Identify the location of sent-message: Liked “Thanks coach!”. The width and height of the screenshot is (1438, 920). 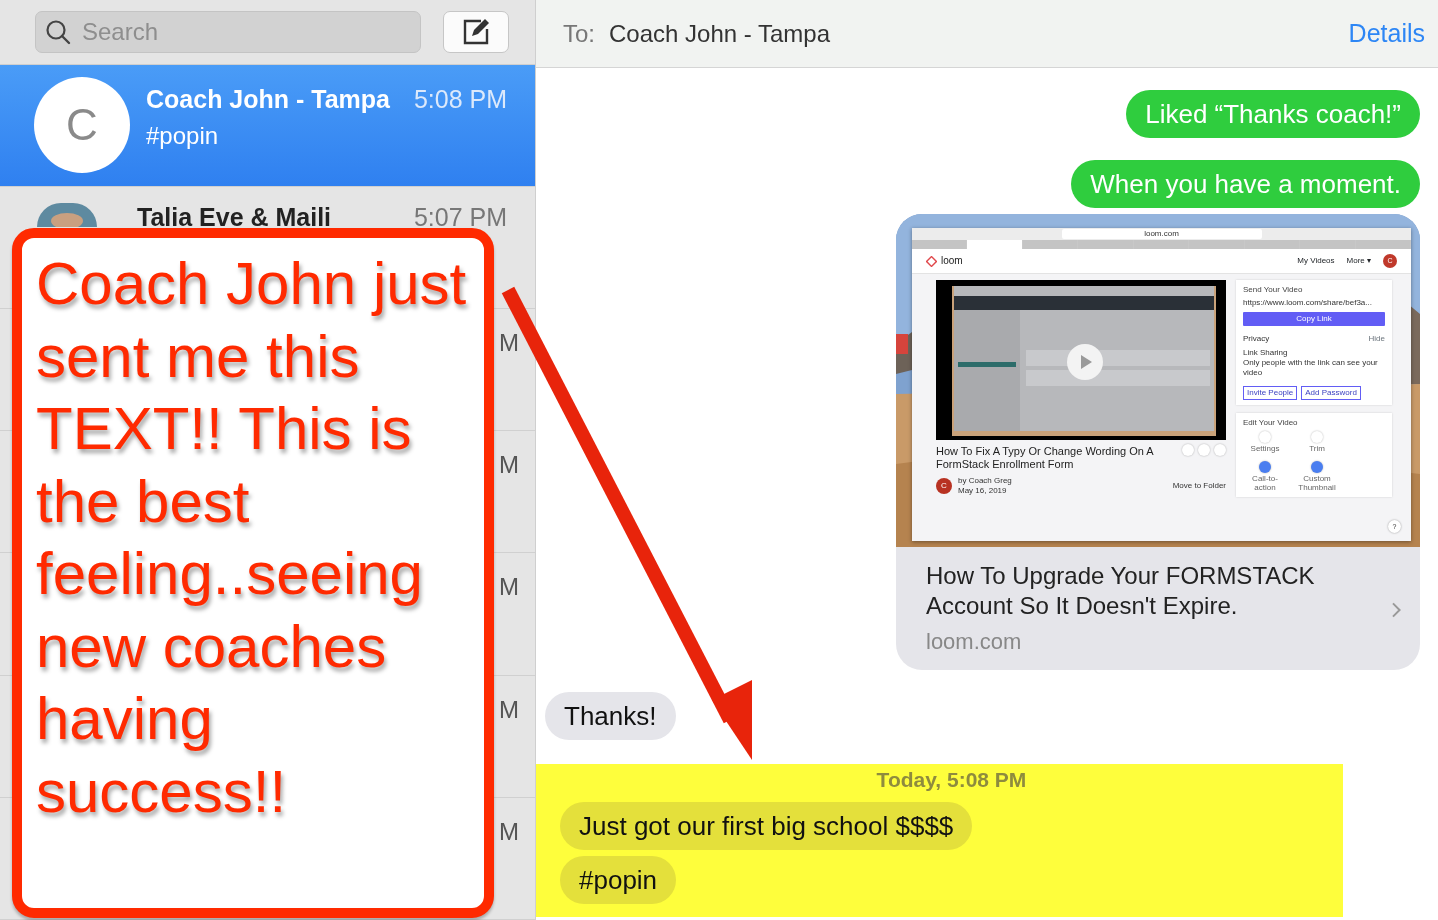
(1273, 114).